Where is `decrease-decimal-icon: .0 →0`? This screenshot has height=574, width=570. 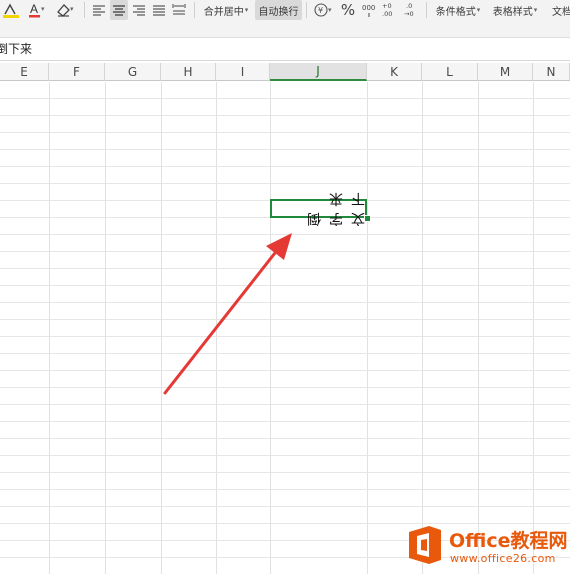 decrease-decimal-icon: .0 →0 is located at coordinates (412, 10).